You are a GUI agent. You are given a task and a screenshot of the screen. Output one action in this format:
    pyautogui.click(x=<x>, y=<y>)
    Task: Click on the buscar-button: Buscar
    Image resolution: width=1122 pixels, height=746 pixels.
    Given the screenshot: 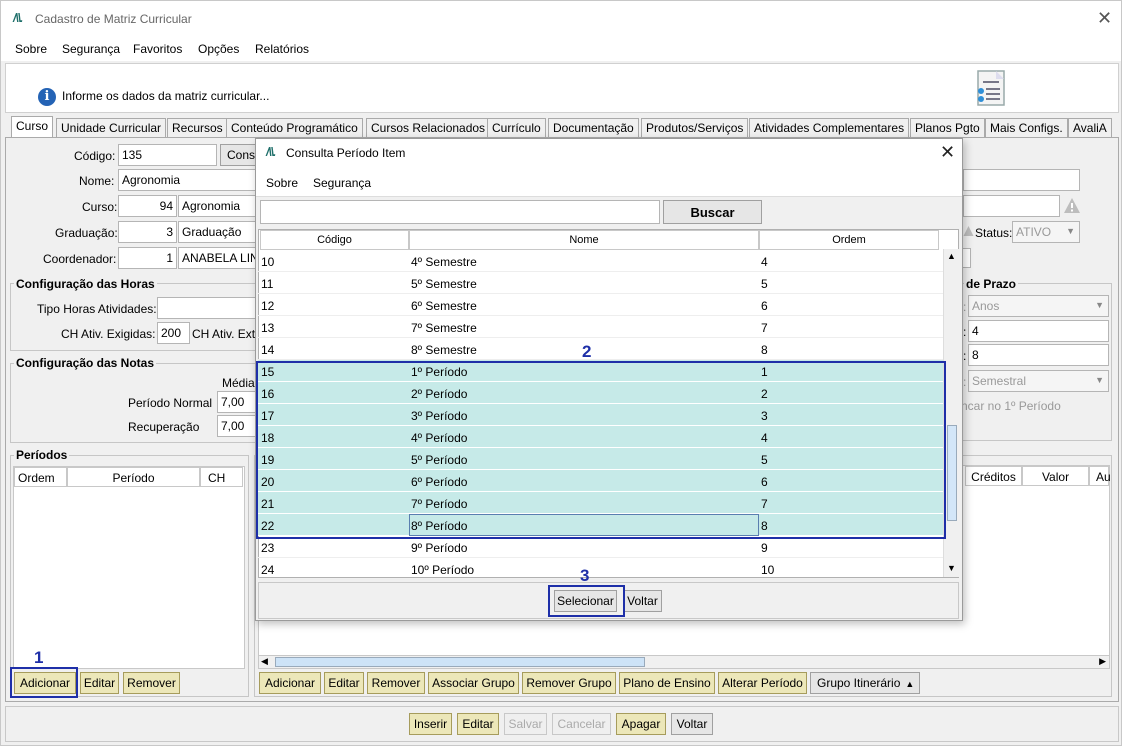 What is the action you would take?
    pyautogui.click(x=712, y=212)
    